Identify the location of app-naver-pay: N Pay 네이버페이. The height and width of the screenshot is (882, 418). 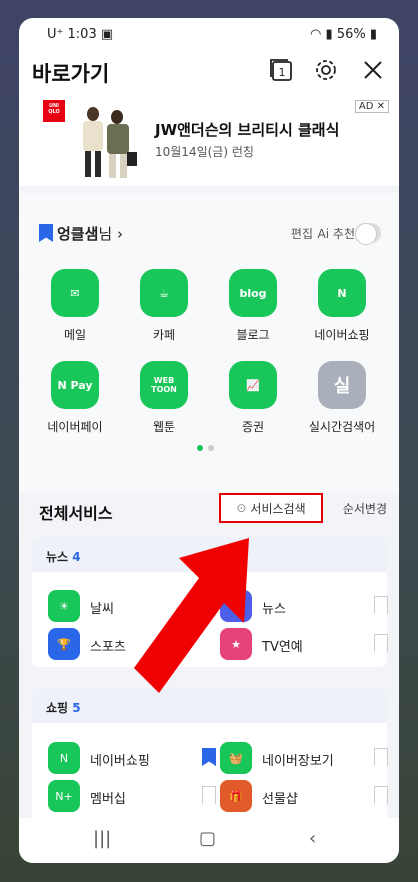
(75, 398).